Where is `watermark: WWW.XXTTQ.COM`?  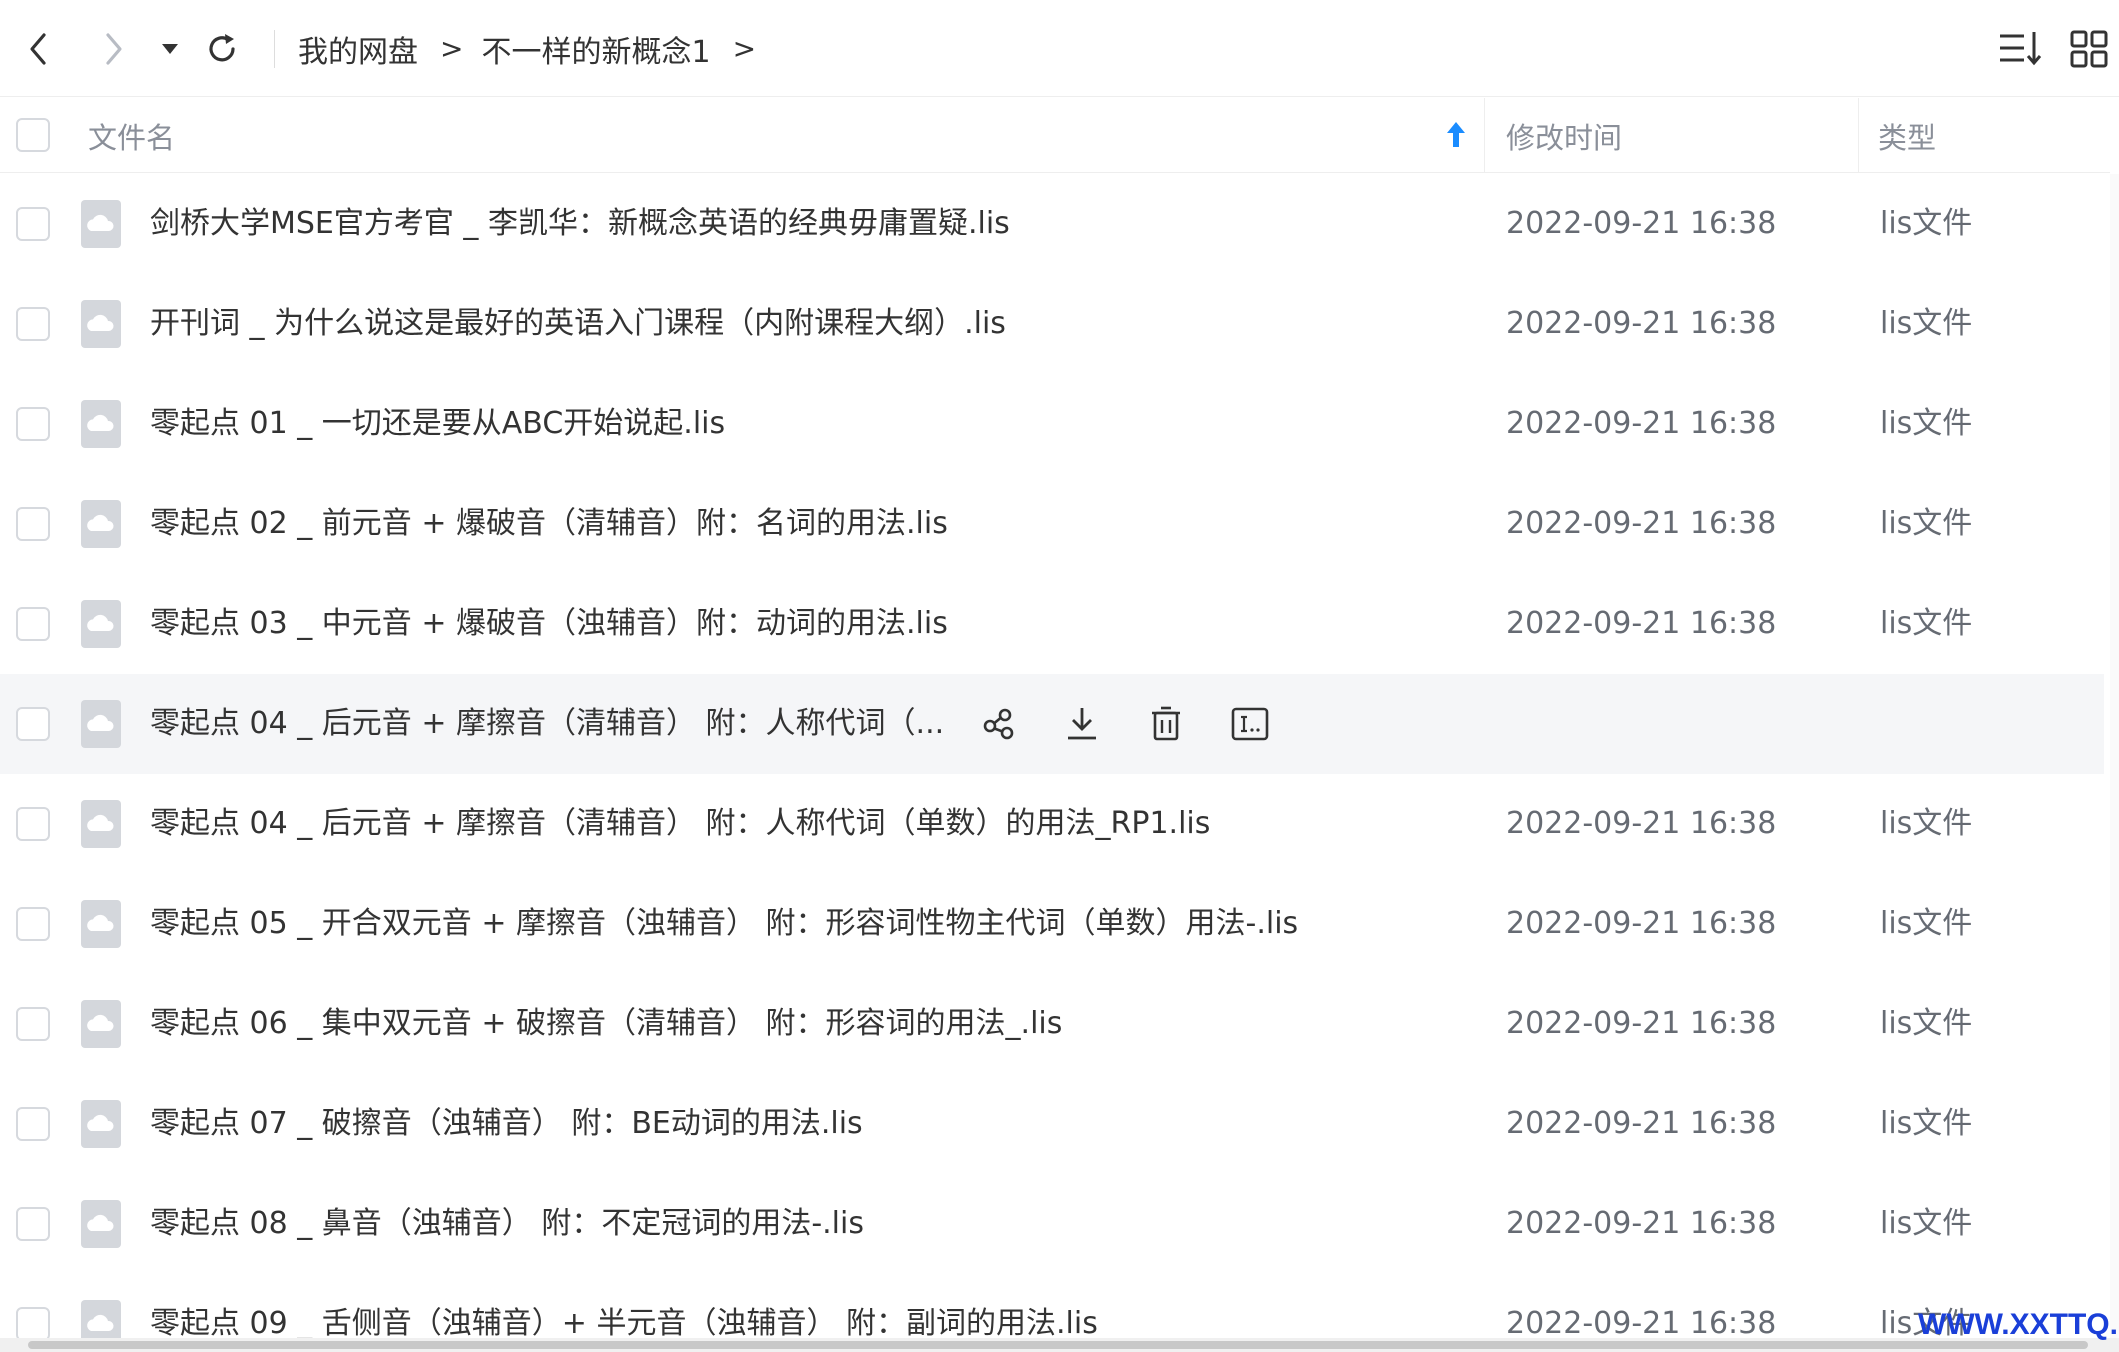 watermark: WWW.XXTTQ.COM is located at coordinates (2018, 1324).